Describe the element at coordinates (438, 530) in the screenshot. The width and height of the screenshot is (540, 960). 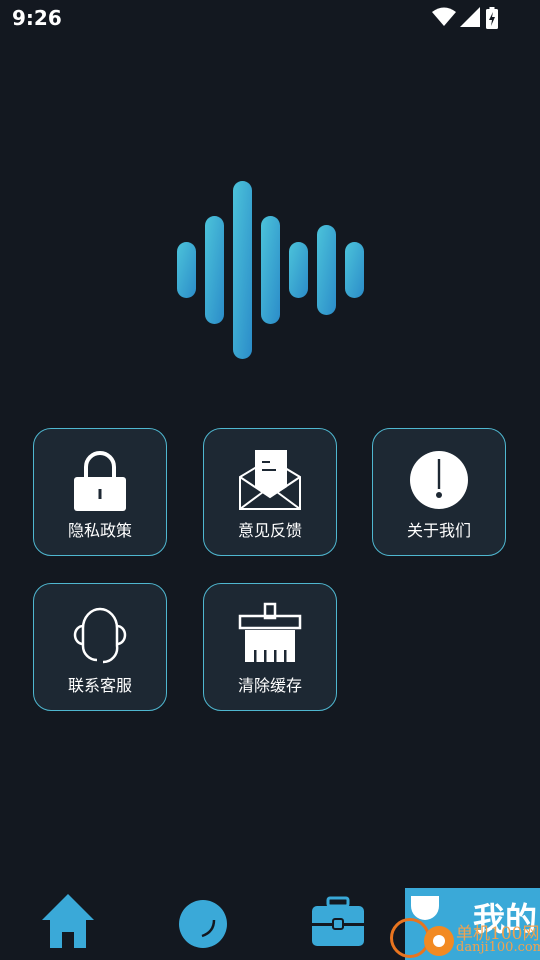
I see `about-us-label: 关于我们` at that location.